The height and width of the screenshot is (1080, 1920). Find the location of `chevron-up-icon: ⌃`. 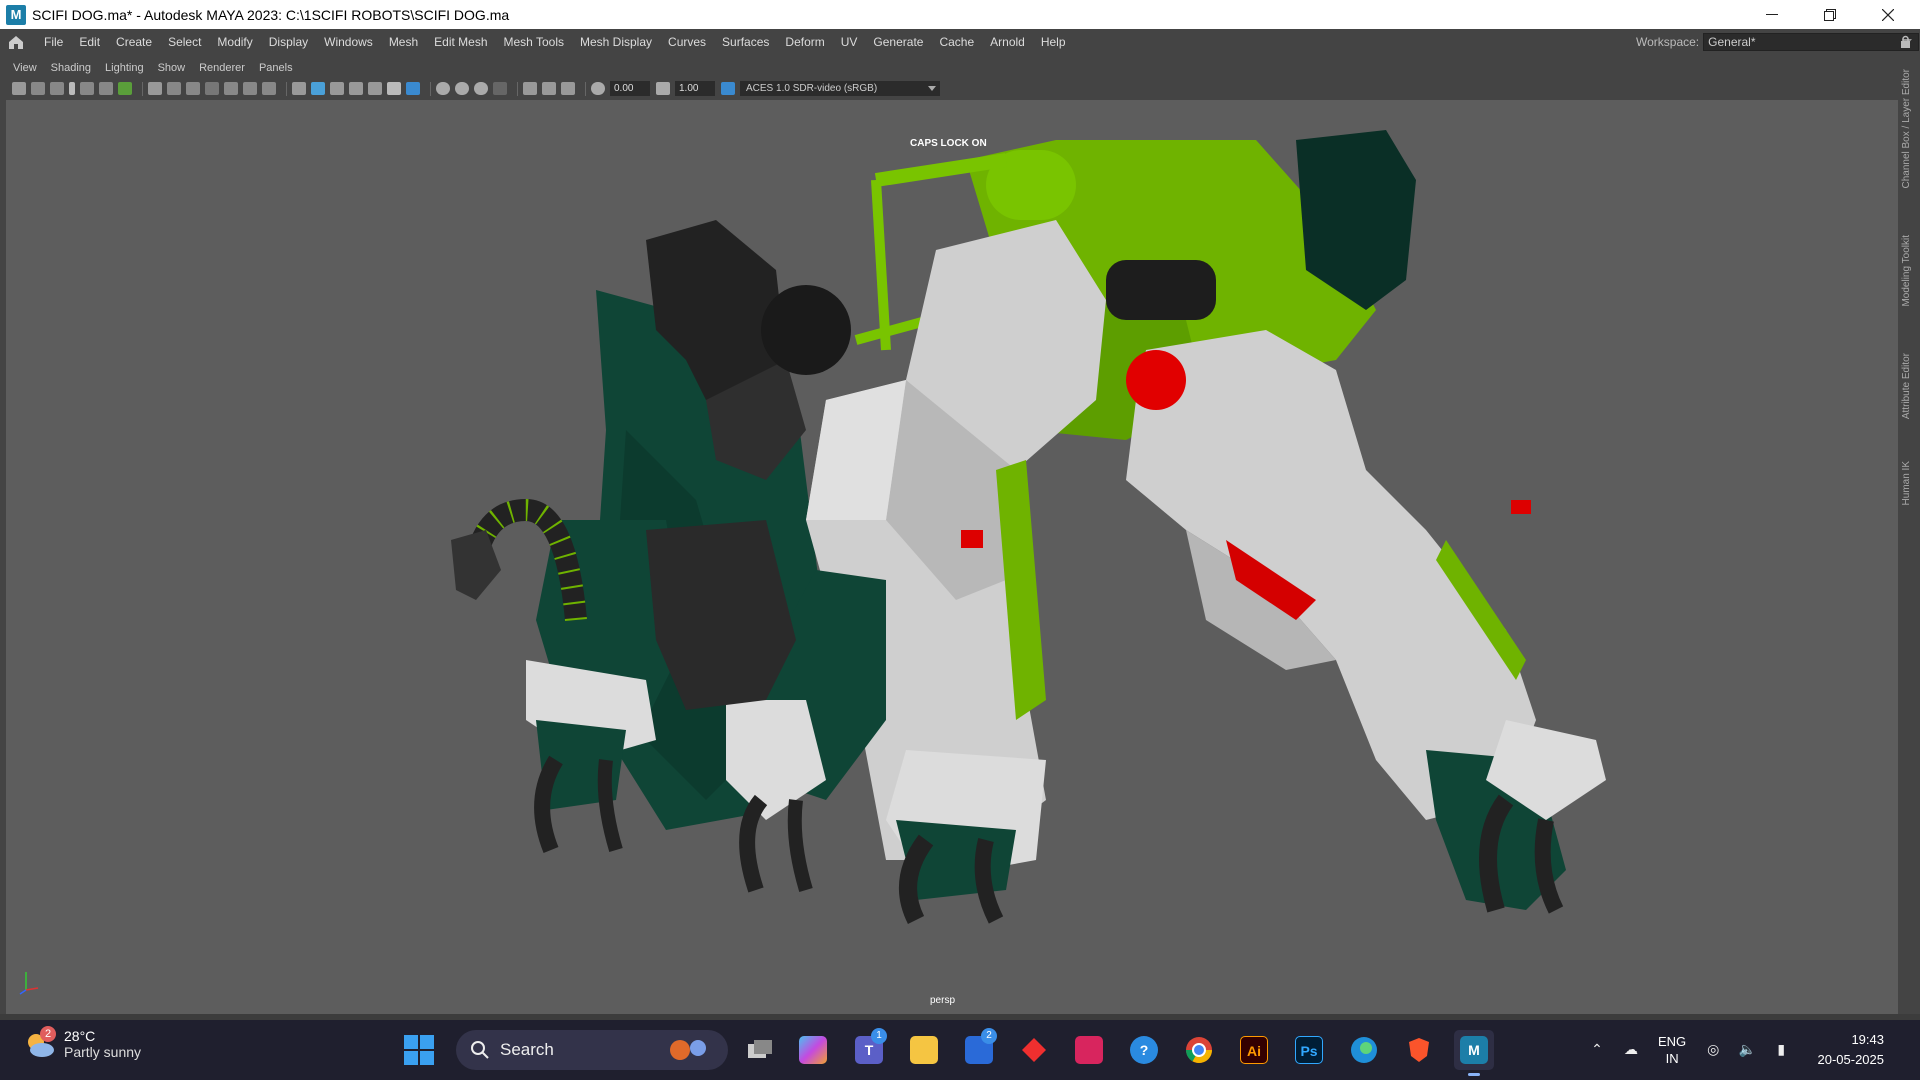

chevron-up-icon: ⌃ is located at coordinates (1597, 1050).